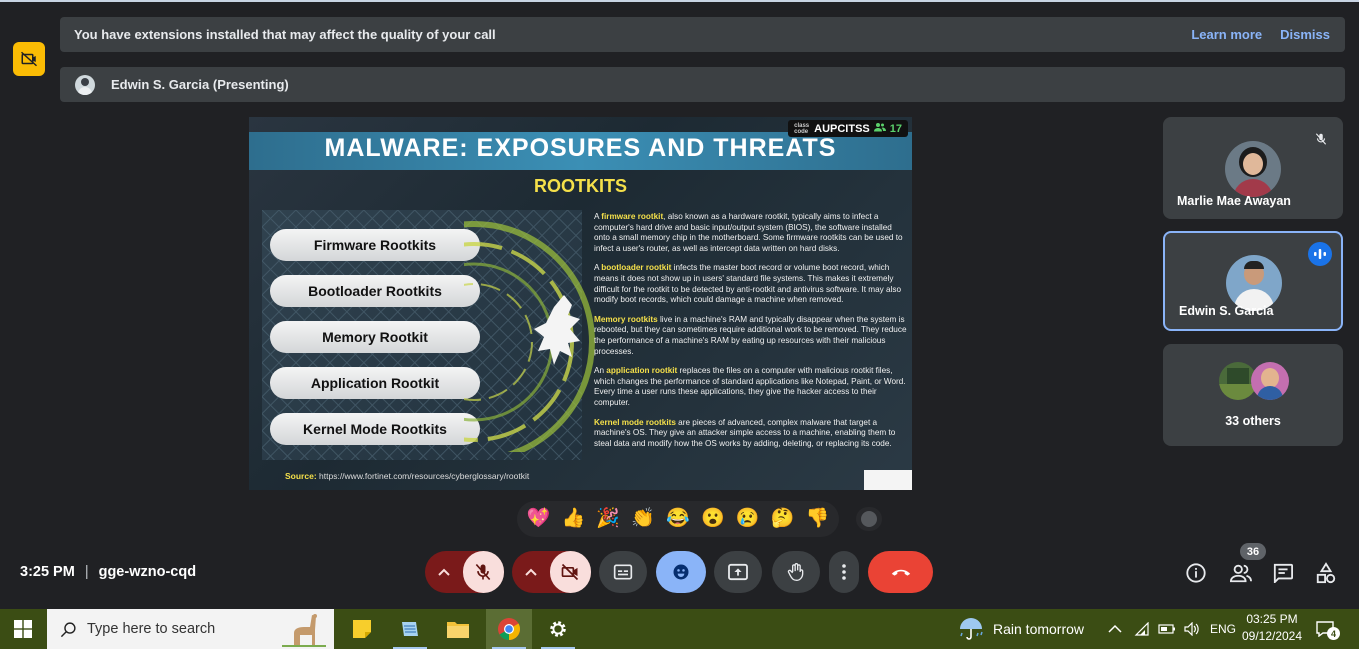  Describe the element at coordinates (1142, 629) in the screenshot. I see `wifi-icon` at that location.